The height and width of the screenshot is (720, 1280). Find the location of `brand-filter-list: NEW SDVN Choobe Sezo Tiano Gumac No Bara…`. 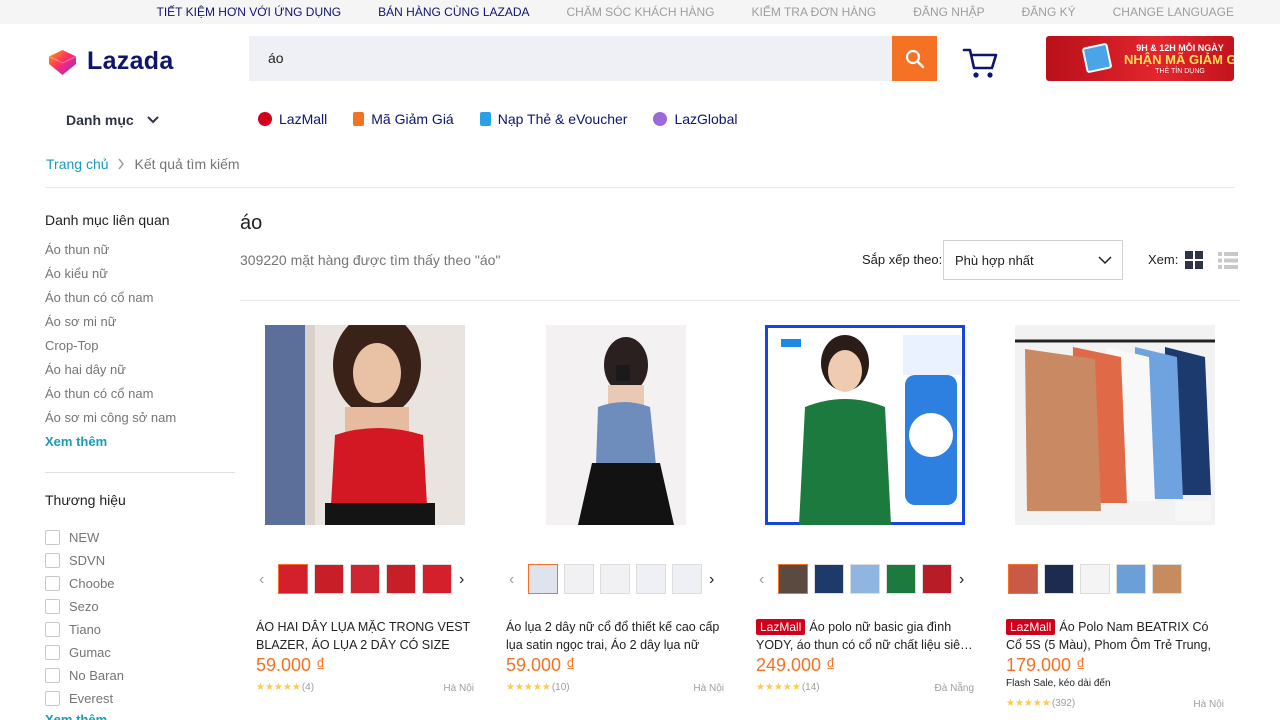

brand-filter-list: NEW SDVN Choobe Sezo Tiano Gumac No Bara… is located at coordinates (84, 618).